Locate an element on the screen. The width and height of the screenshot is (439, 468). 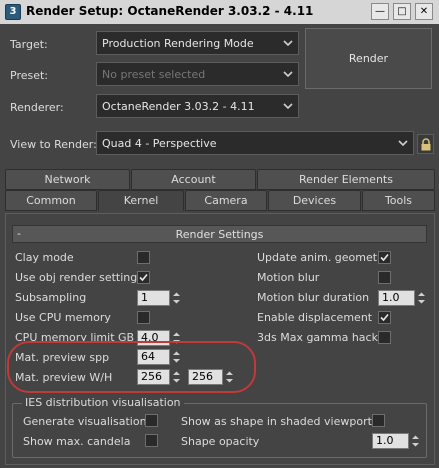
motion-blur-duration-label: Motion blur duration is located at coordinates (313, 297).